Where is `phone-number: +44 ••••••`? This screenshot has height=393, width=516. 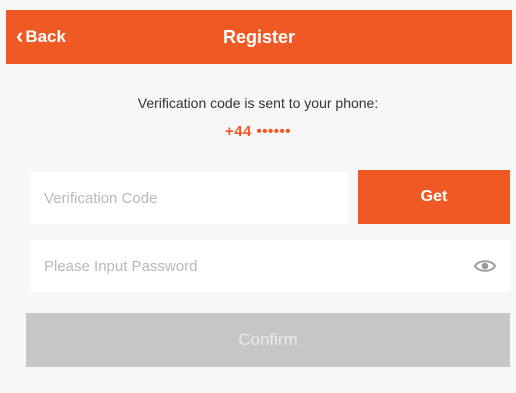
phone-number: +44 •••••• is located at coordinates (258, 131).